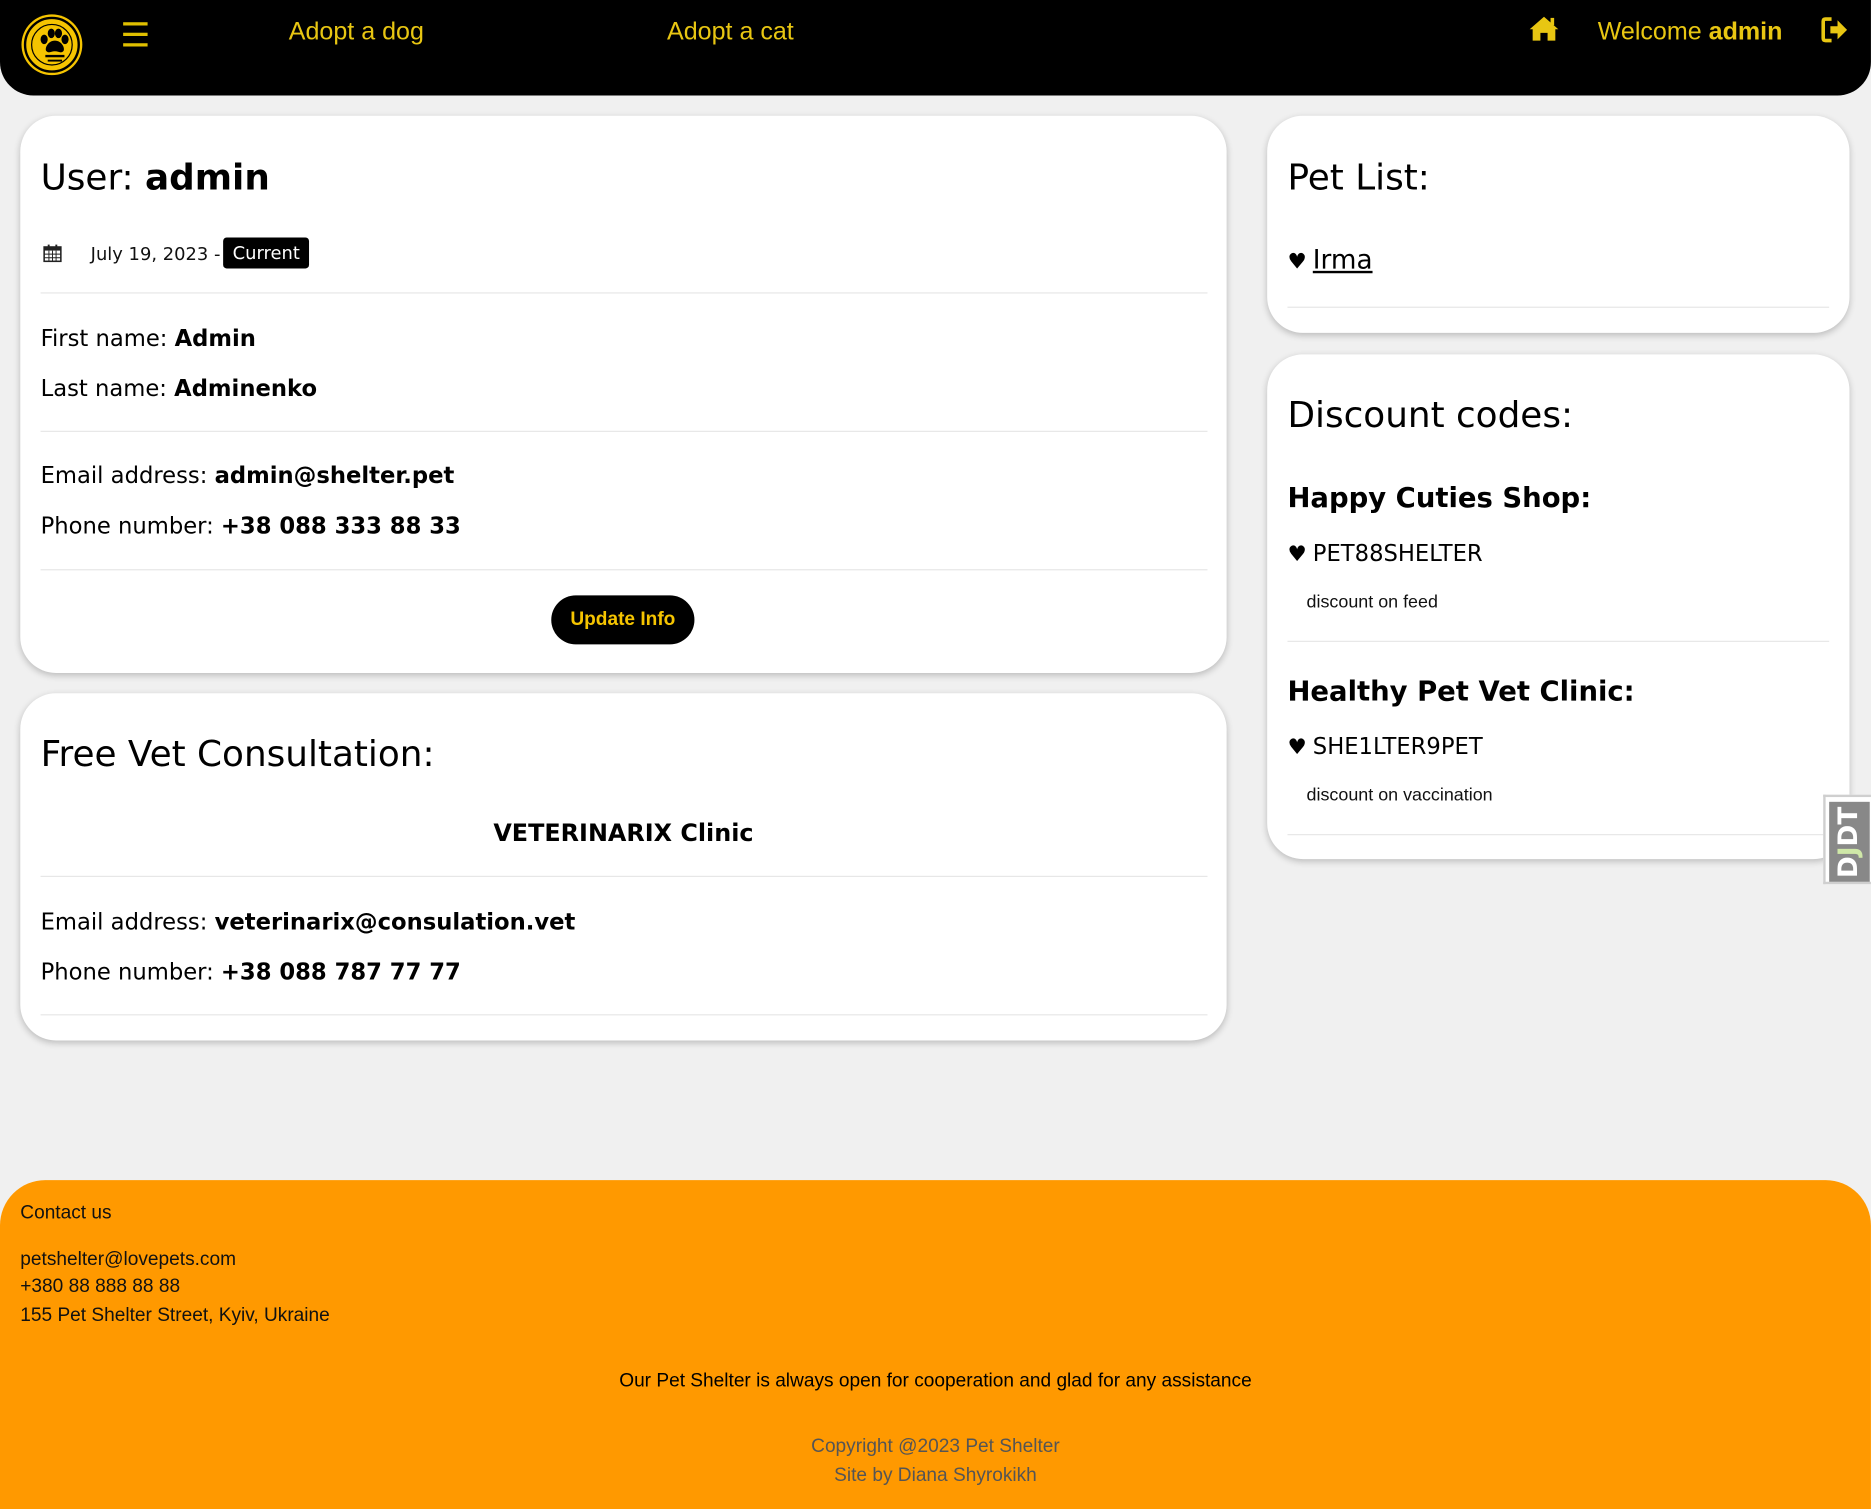  I want to click on debug-toolbar-handle-inner: DJDT, so click(1849, 841).